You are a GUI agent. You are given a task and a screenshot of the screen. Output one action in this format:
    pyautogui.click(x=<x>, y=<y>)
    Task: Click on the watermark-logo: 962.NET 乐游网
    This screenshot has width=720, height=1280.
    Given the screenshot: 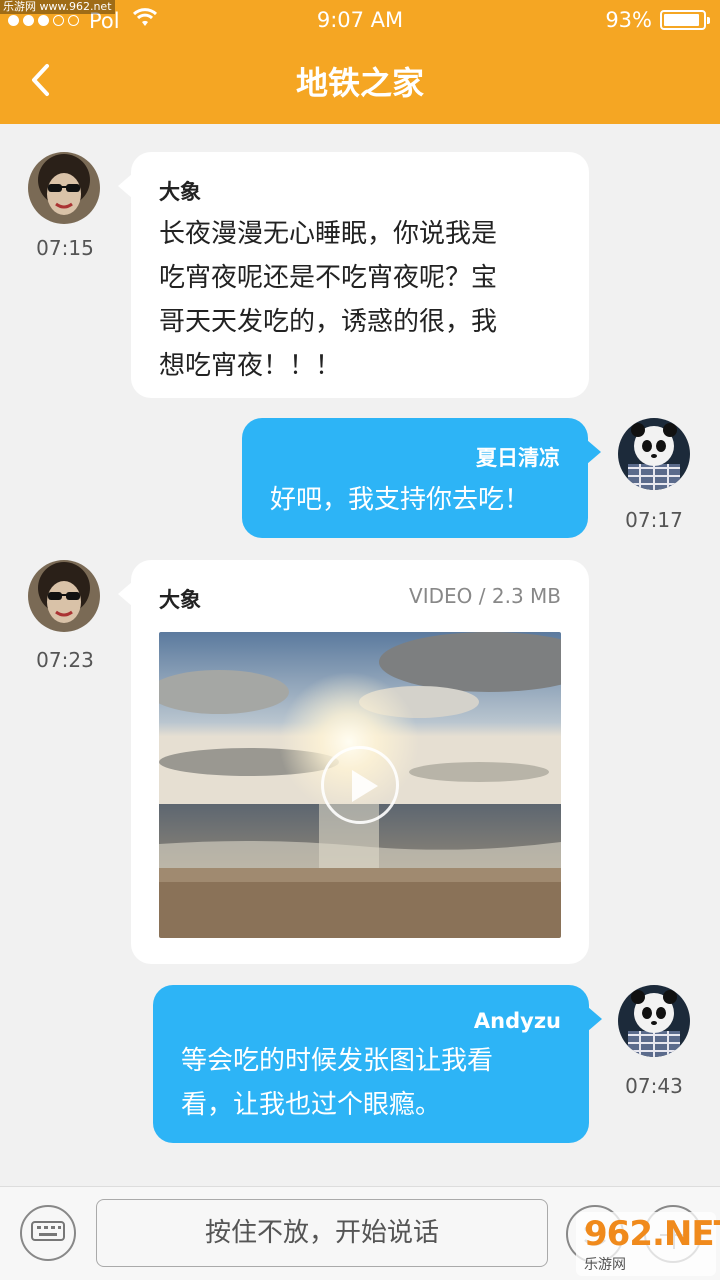 What is the action you would take?
    pyautogui.click(x=648, y=1244)
    